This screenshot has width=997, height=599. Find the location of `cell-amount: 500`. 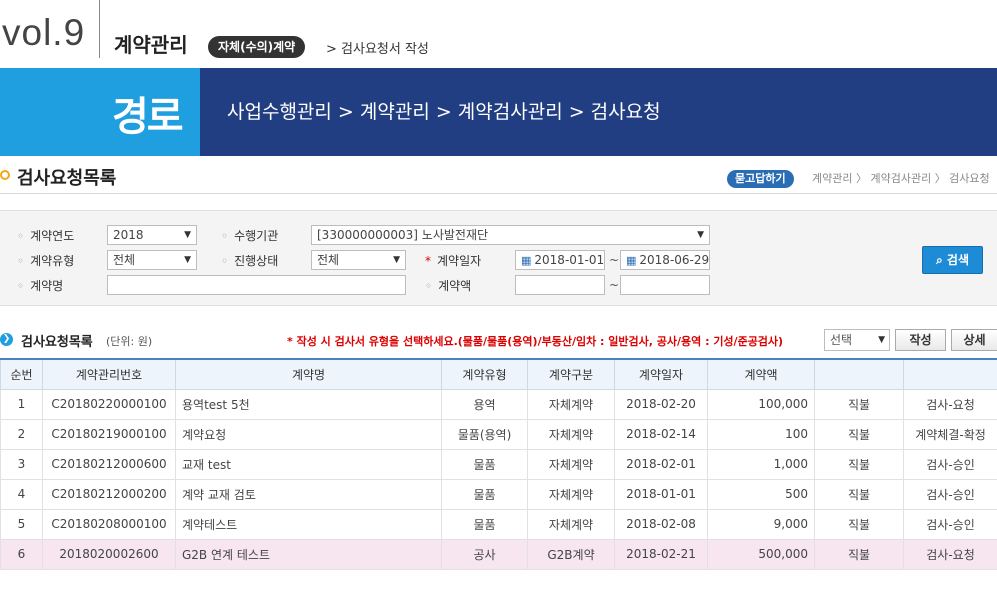

cell-amount: 500 is located at coordinates (761, 494).